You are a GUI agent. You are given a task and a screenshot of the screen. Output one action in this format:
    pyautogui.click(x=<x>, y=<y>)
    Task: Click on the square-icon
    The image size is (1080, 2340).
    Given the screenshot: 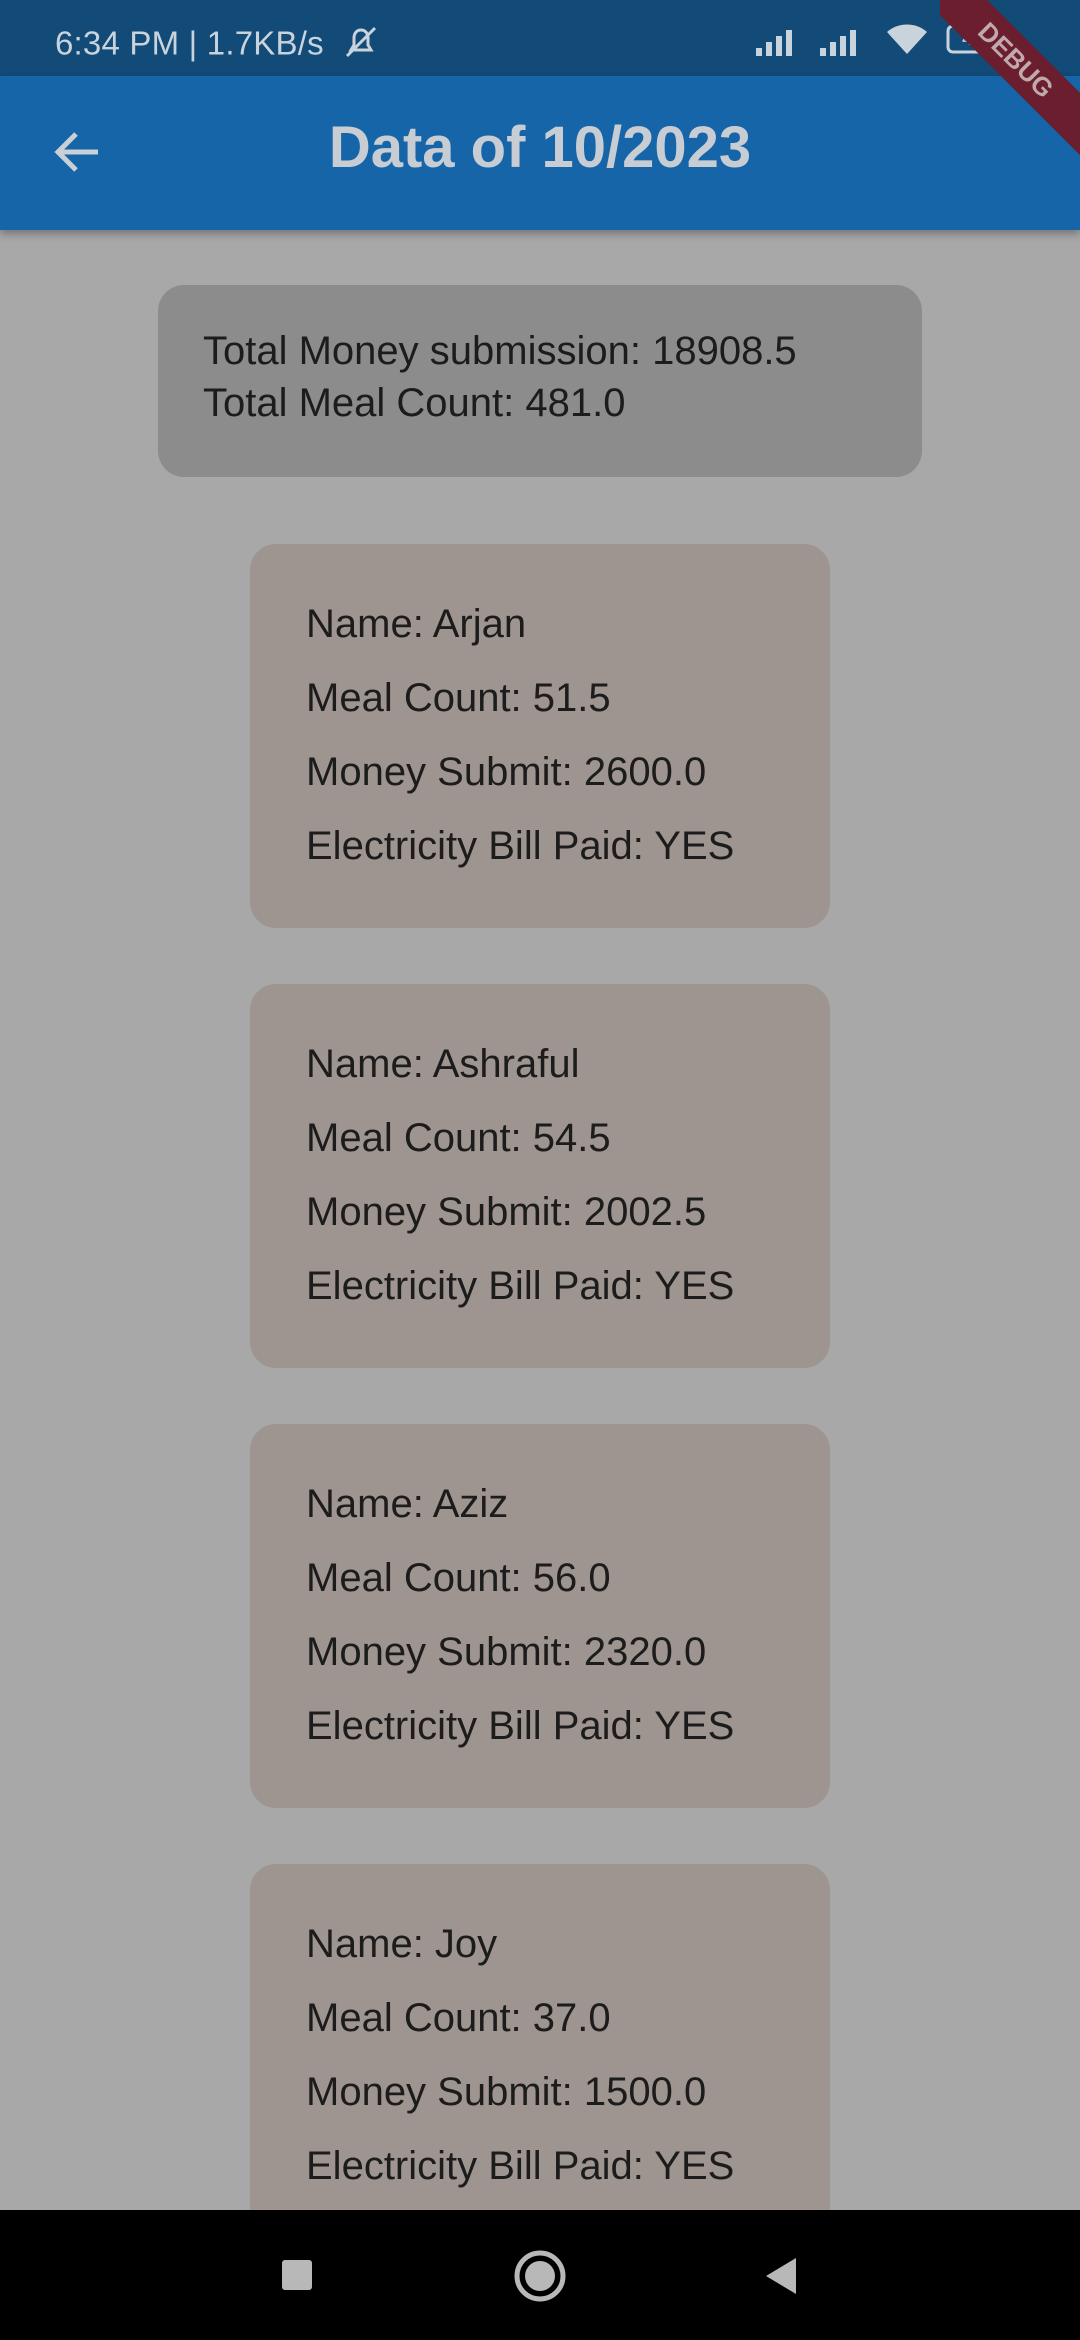 What is the action you would take?
    pyautogui.click(x=297, y=2275)
    